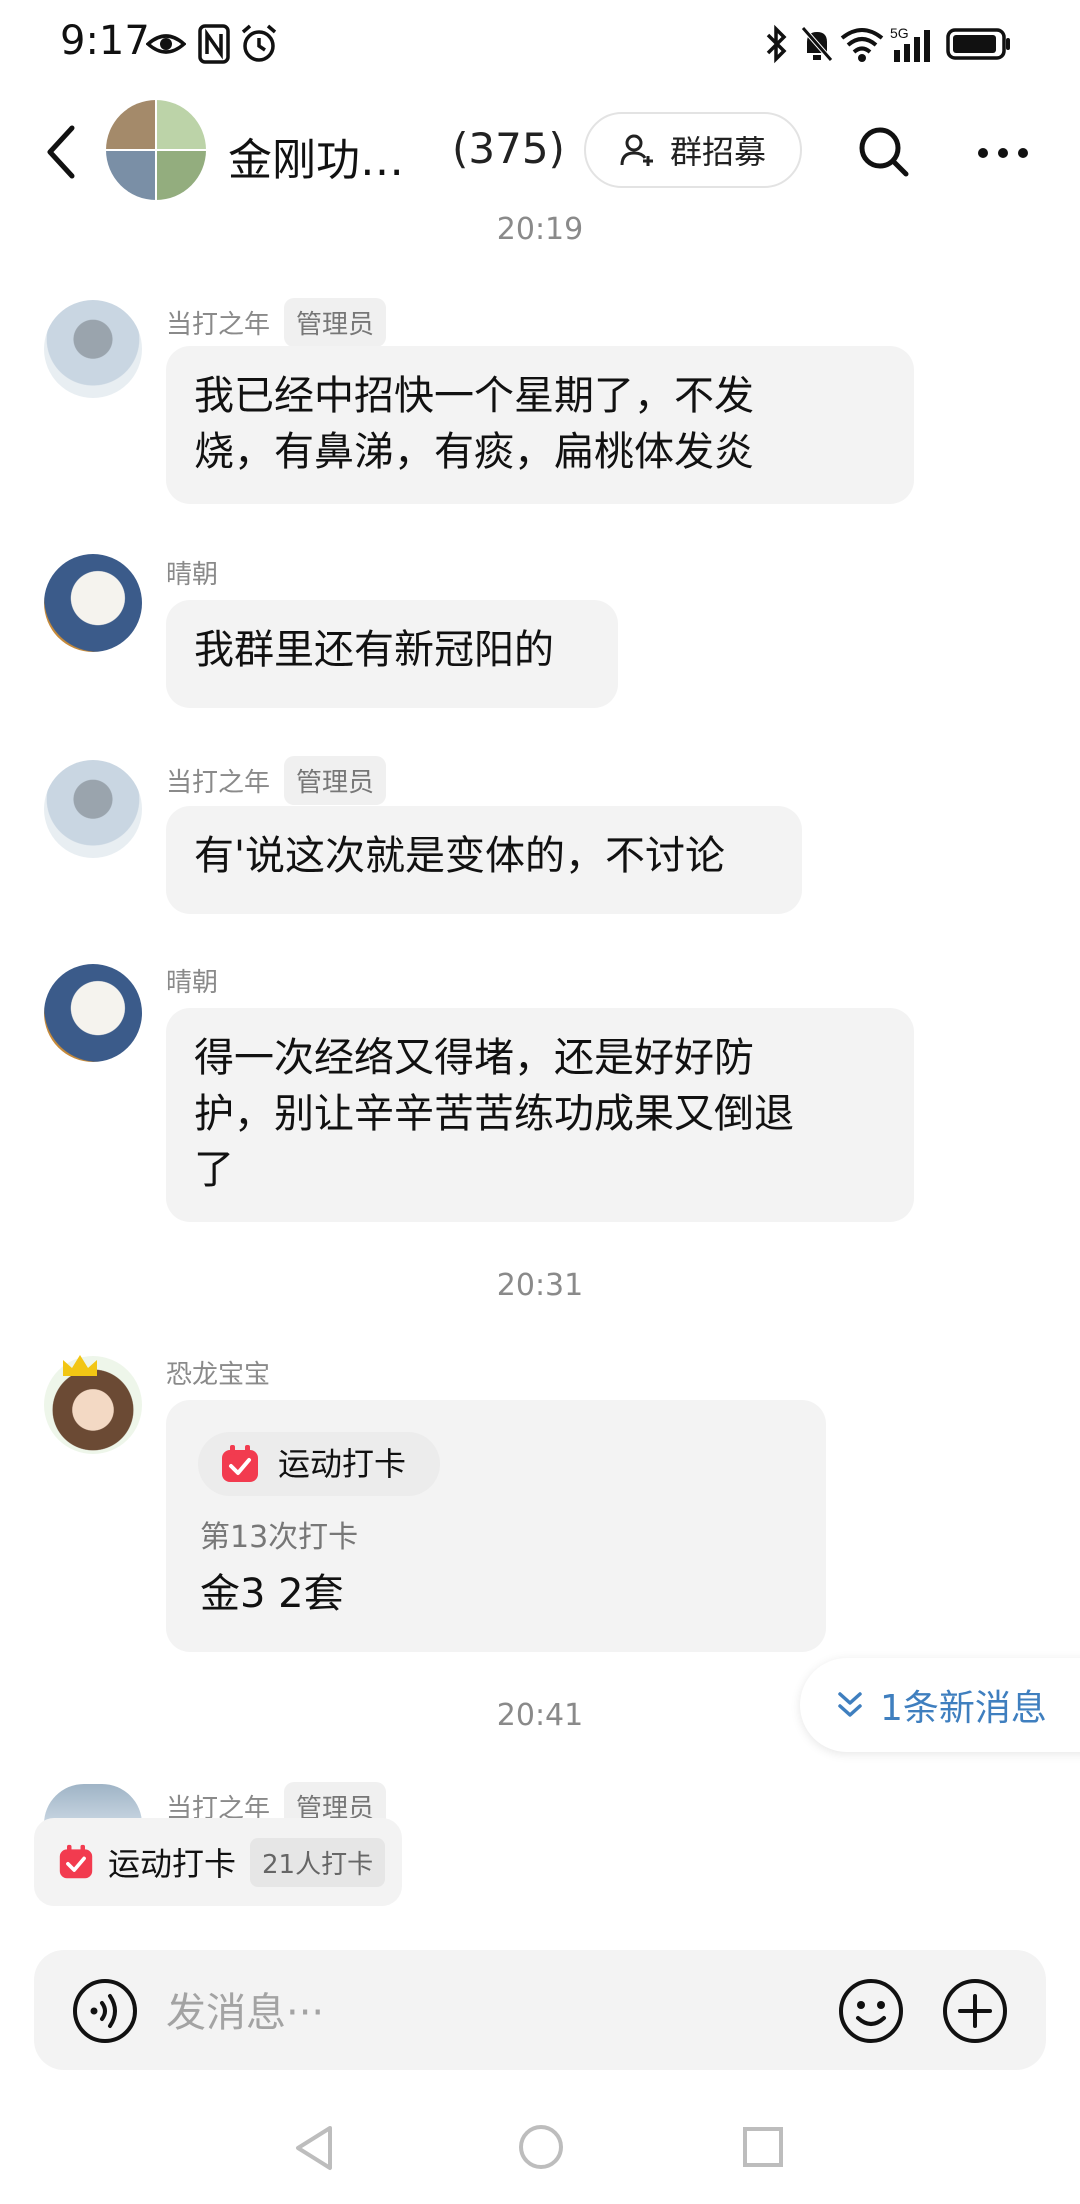  Describe the element at coordinates (540, 1715) in the screenshot. I see `time-divider: 20:41` at that location.